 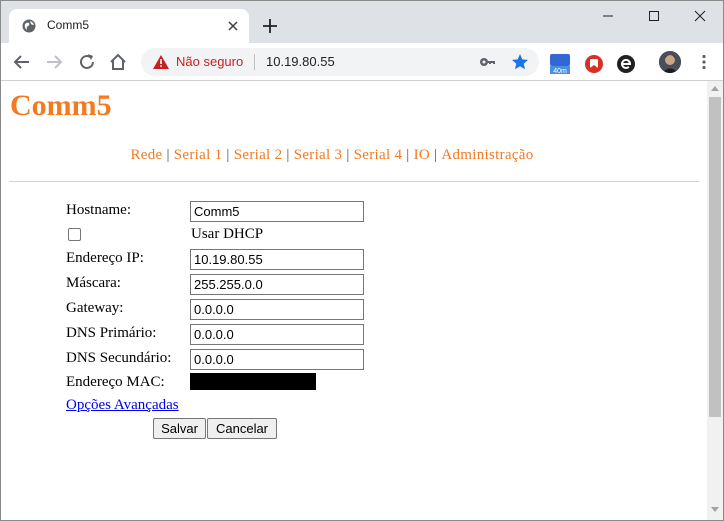 I want to click on hostname-label: Hostname:, so click(x=98, y=210).